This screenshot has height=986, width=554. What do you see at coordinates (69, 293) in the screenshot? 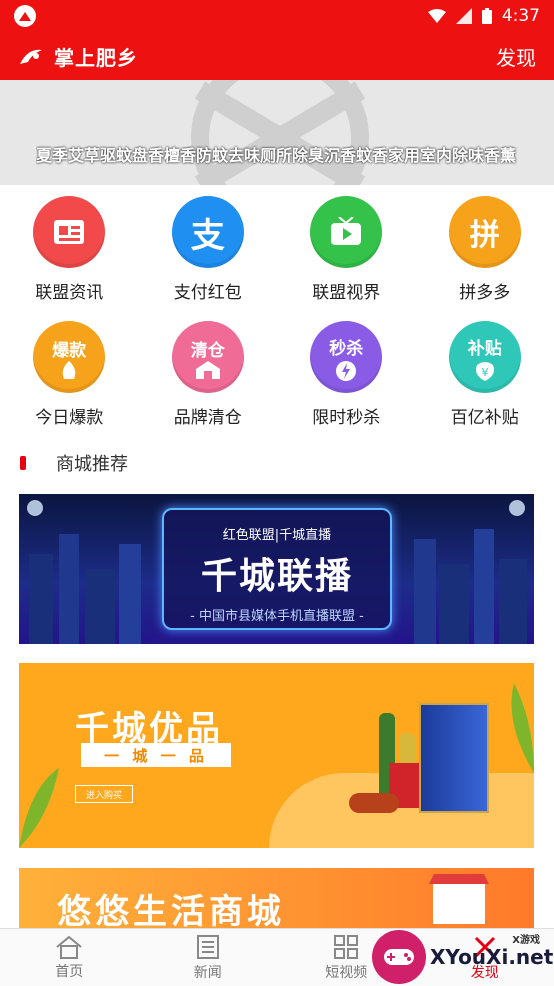
I see `grid-label: 联盟资讯` at bounding box center [69, 293].